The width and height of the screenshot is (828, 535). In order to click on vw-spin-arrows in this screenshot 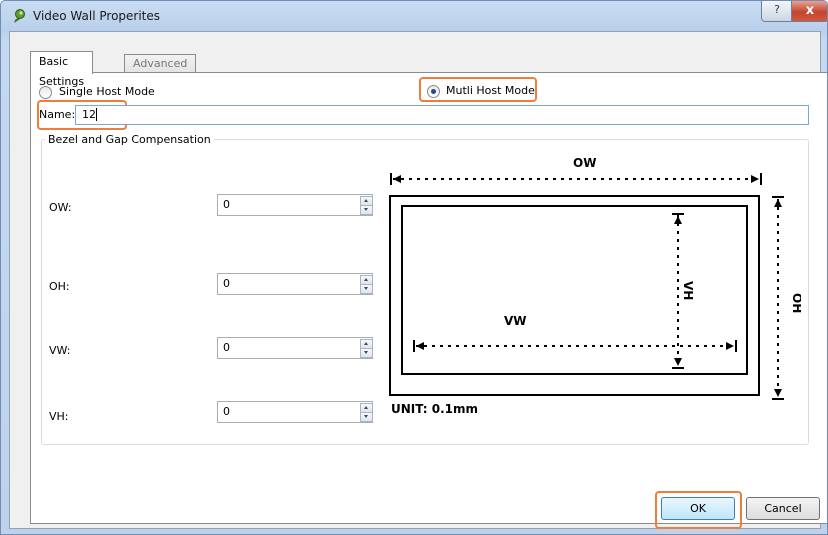, I will do `click(366, 348)`.